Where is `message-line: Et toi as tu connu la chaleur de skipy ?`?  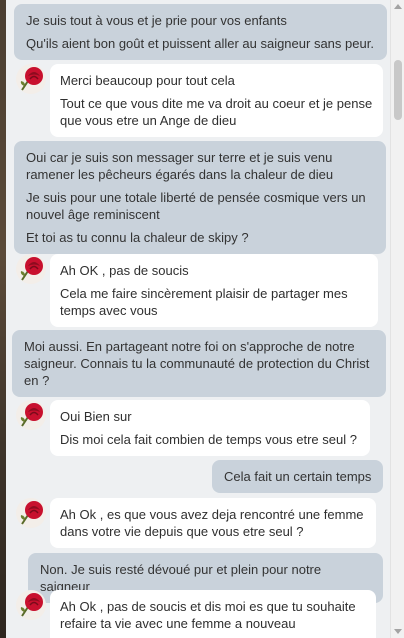 message-line: Et toi as tu connu la chaleur de skipy ? is located at coordinates (137, 237).